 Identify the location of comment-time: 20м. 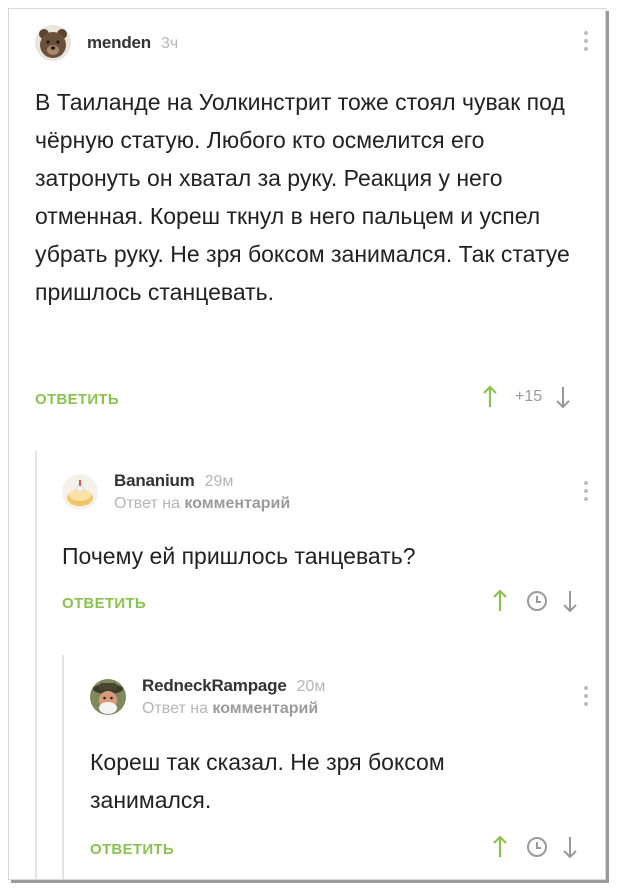
(311, 686).